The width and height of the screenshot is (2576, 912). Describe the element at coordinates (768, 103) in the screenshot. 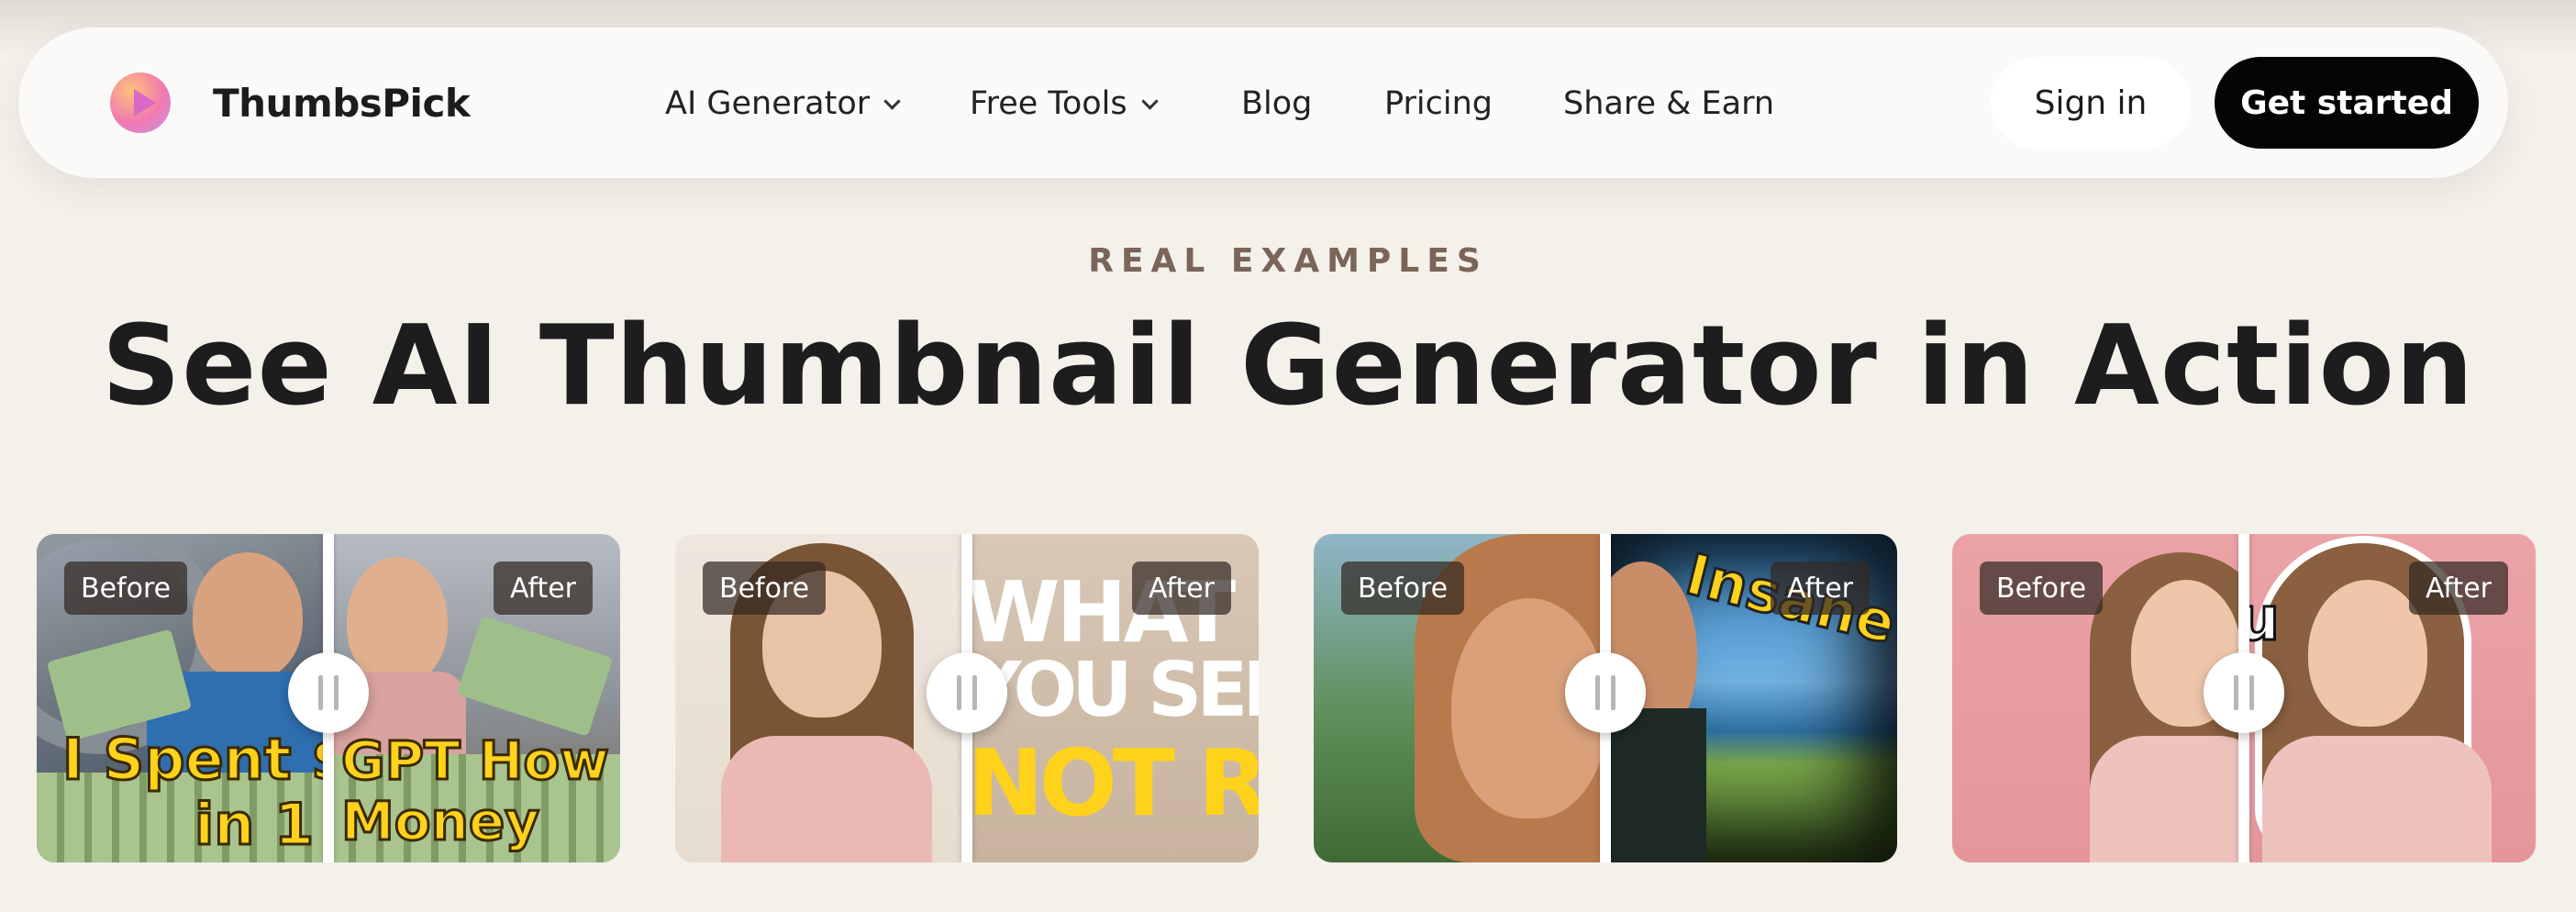

I see `nav-item-label: AI Generator` at that location.